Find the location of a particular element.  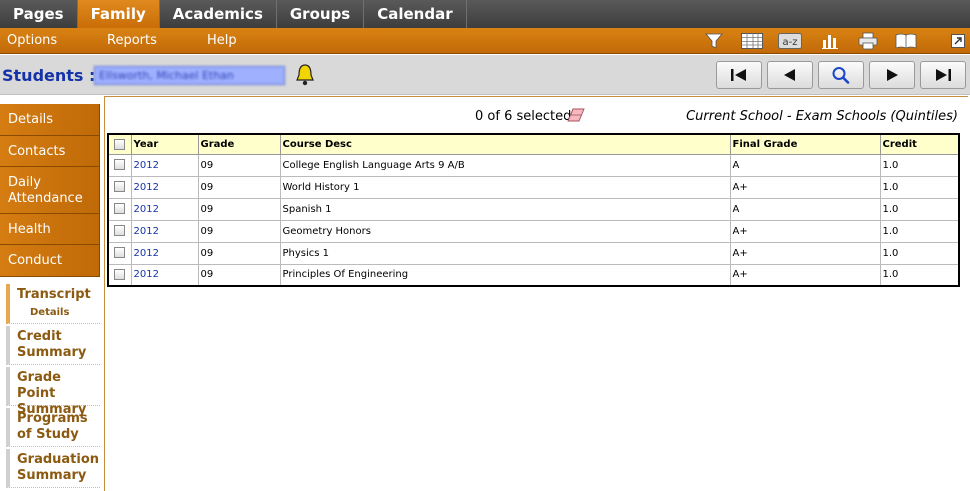

search-button is located at coordinates (841, 75).